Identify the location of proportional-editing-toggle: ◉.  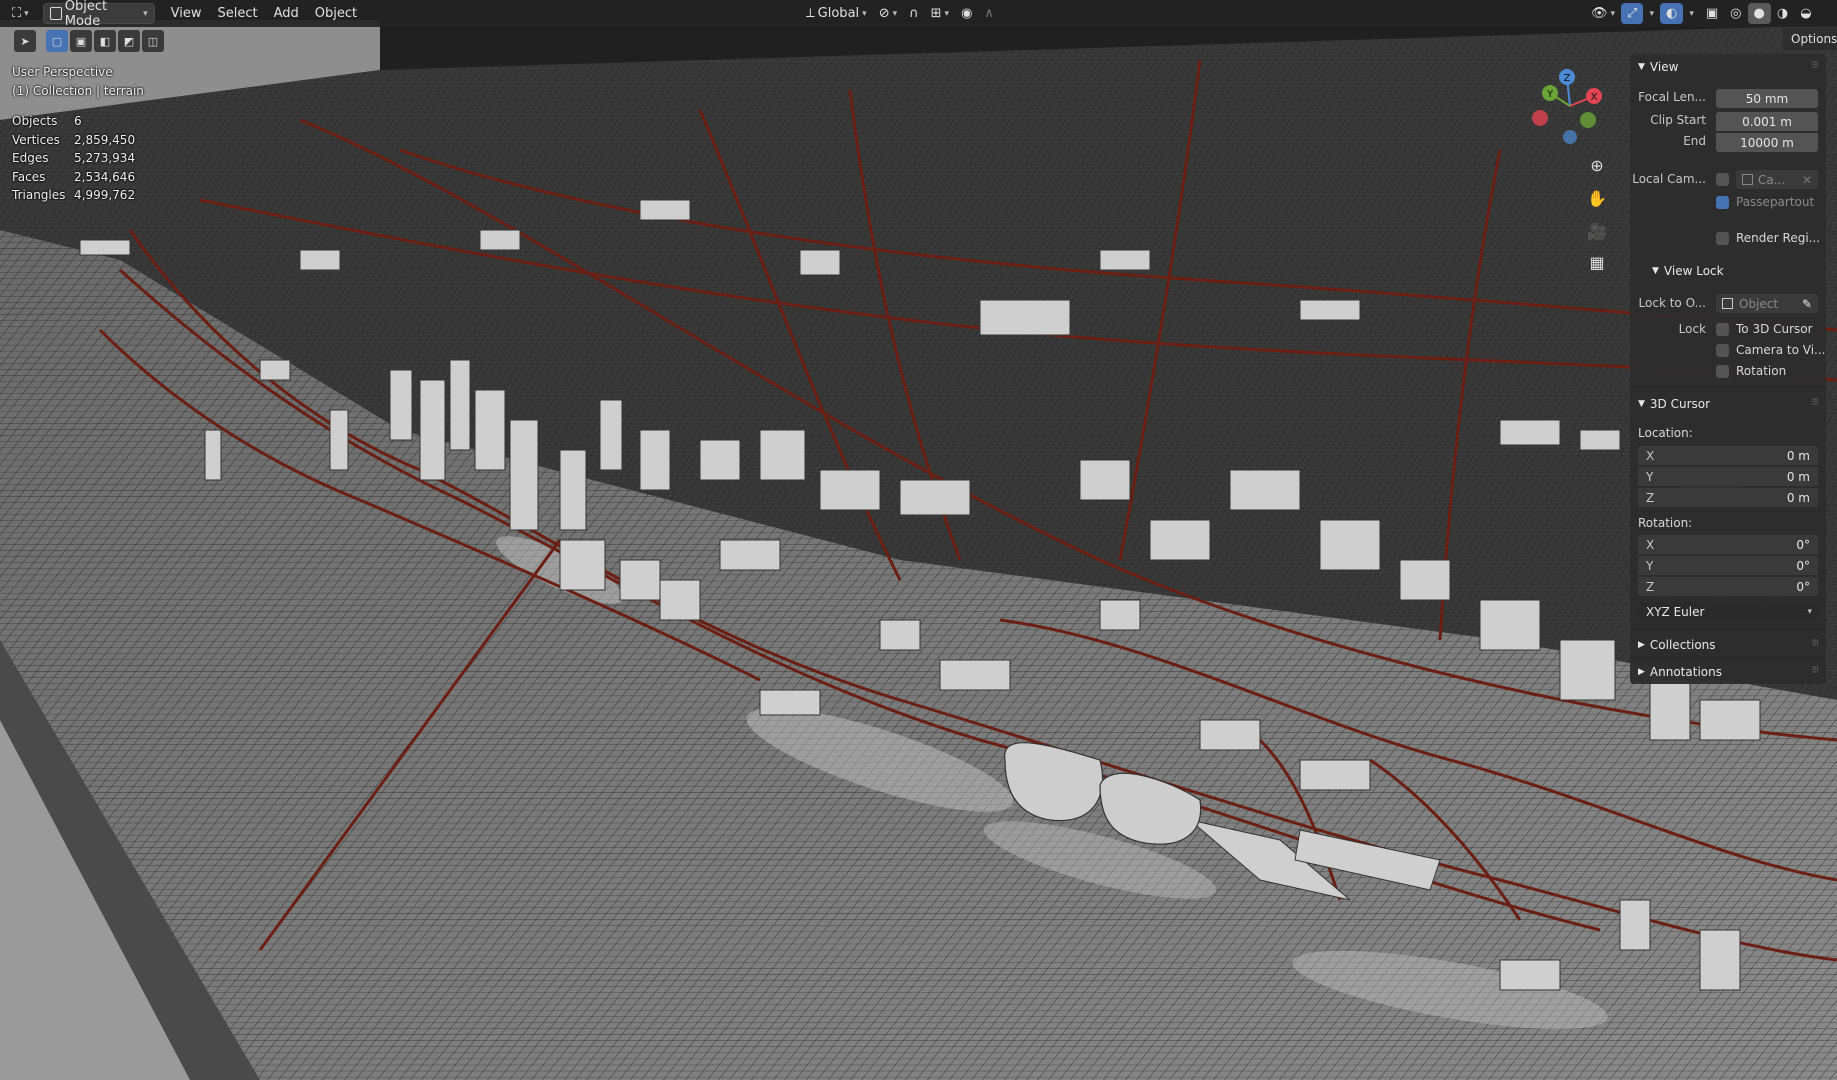
(966, 13).